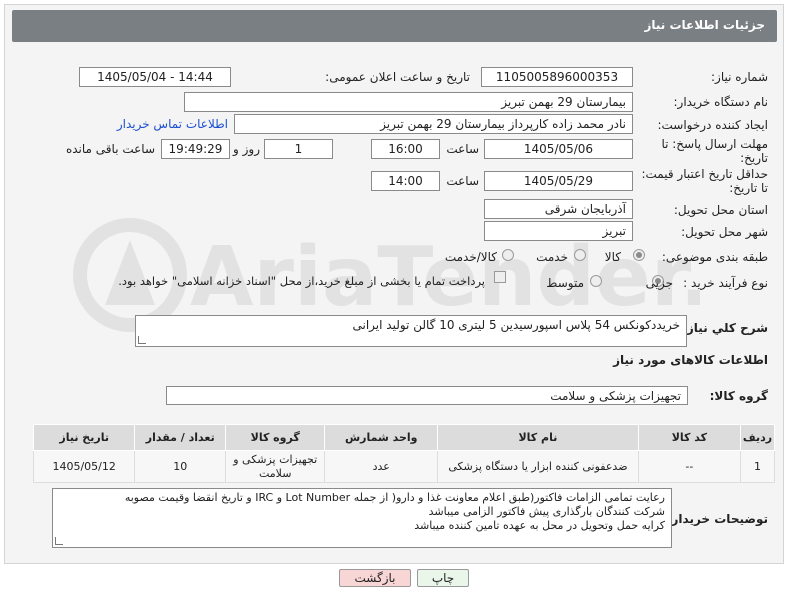 Image resolution: width=788 pixels, height=606 pixels. Describe the element at coordinates (172, 124) in the screenshot. I see `buyer-contact-link: اطلاعات تماس خریدار` at that location.